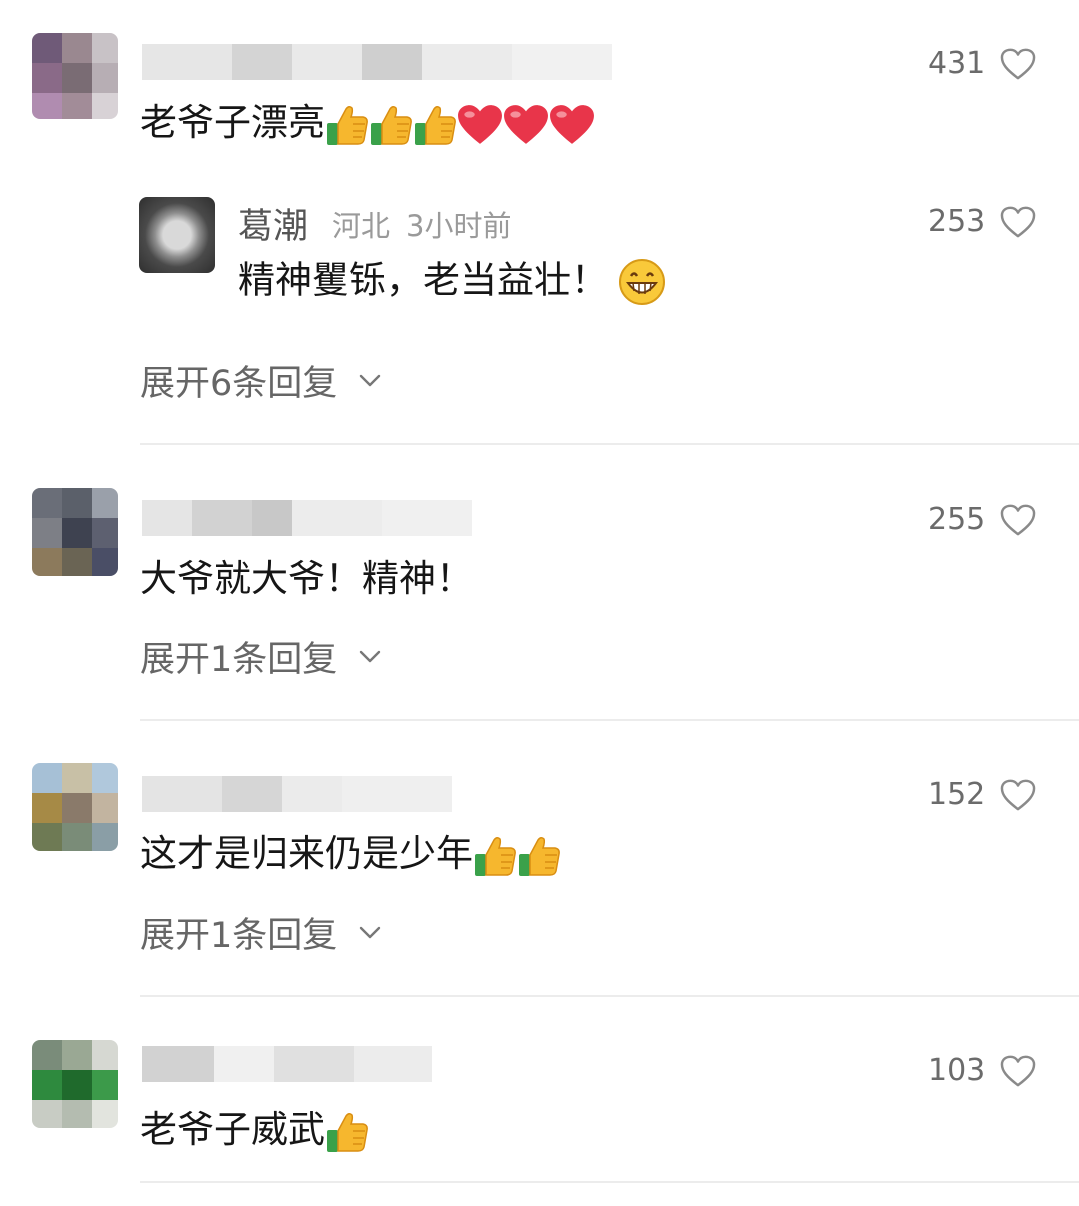 The width and height of the screenshot is (1079, 1206). I want to click on comment-text: 大爷就大爷！精神！, so click(306, 578).